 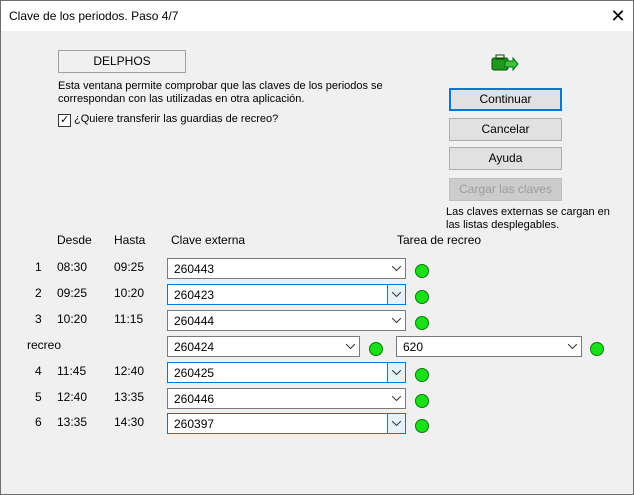 What do you see at coordinates (618, 16) in the screenshot?
I see `close-button: ✕` at bounding box center [618, 16].